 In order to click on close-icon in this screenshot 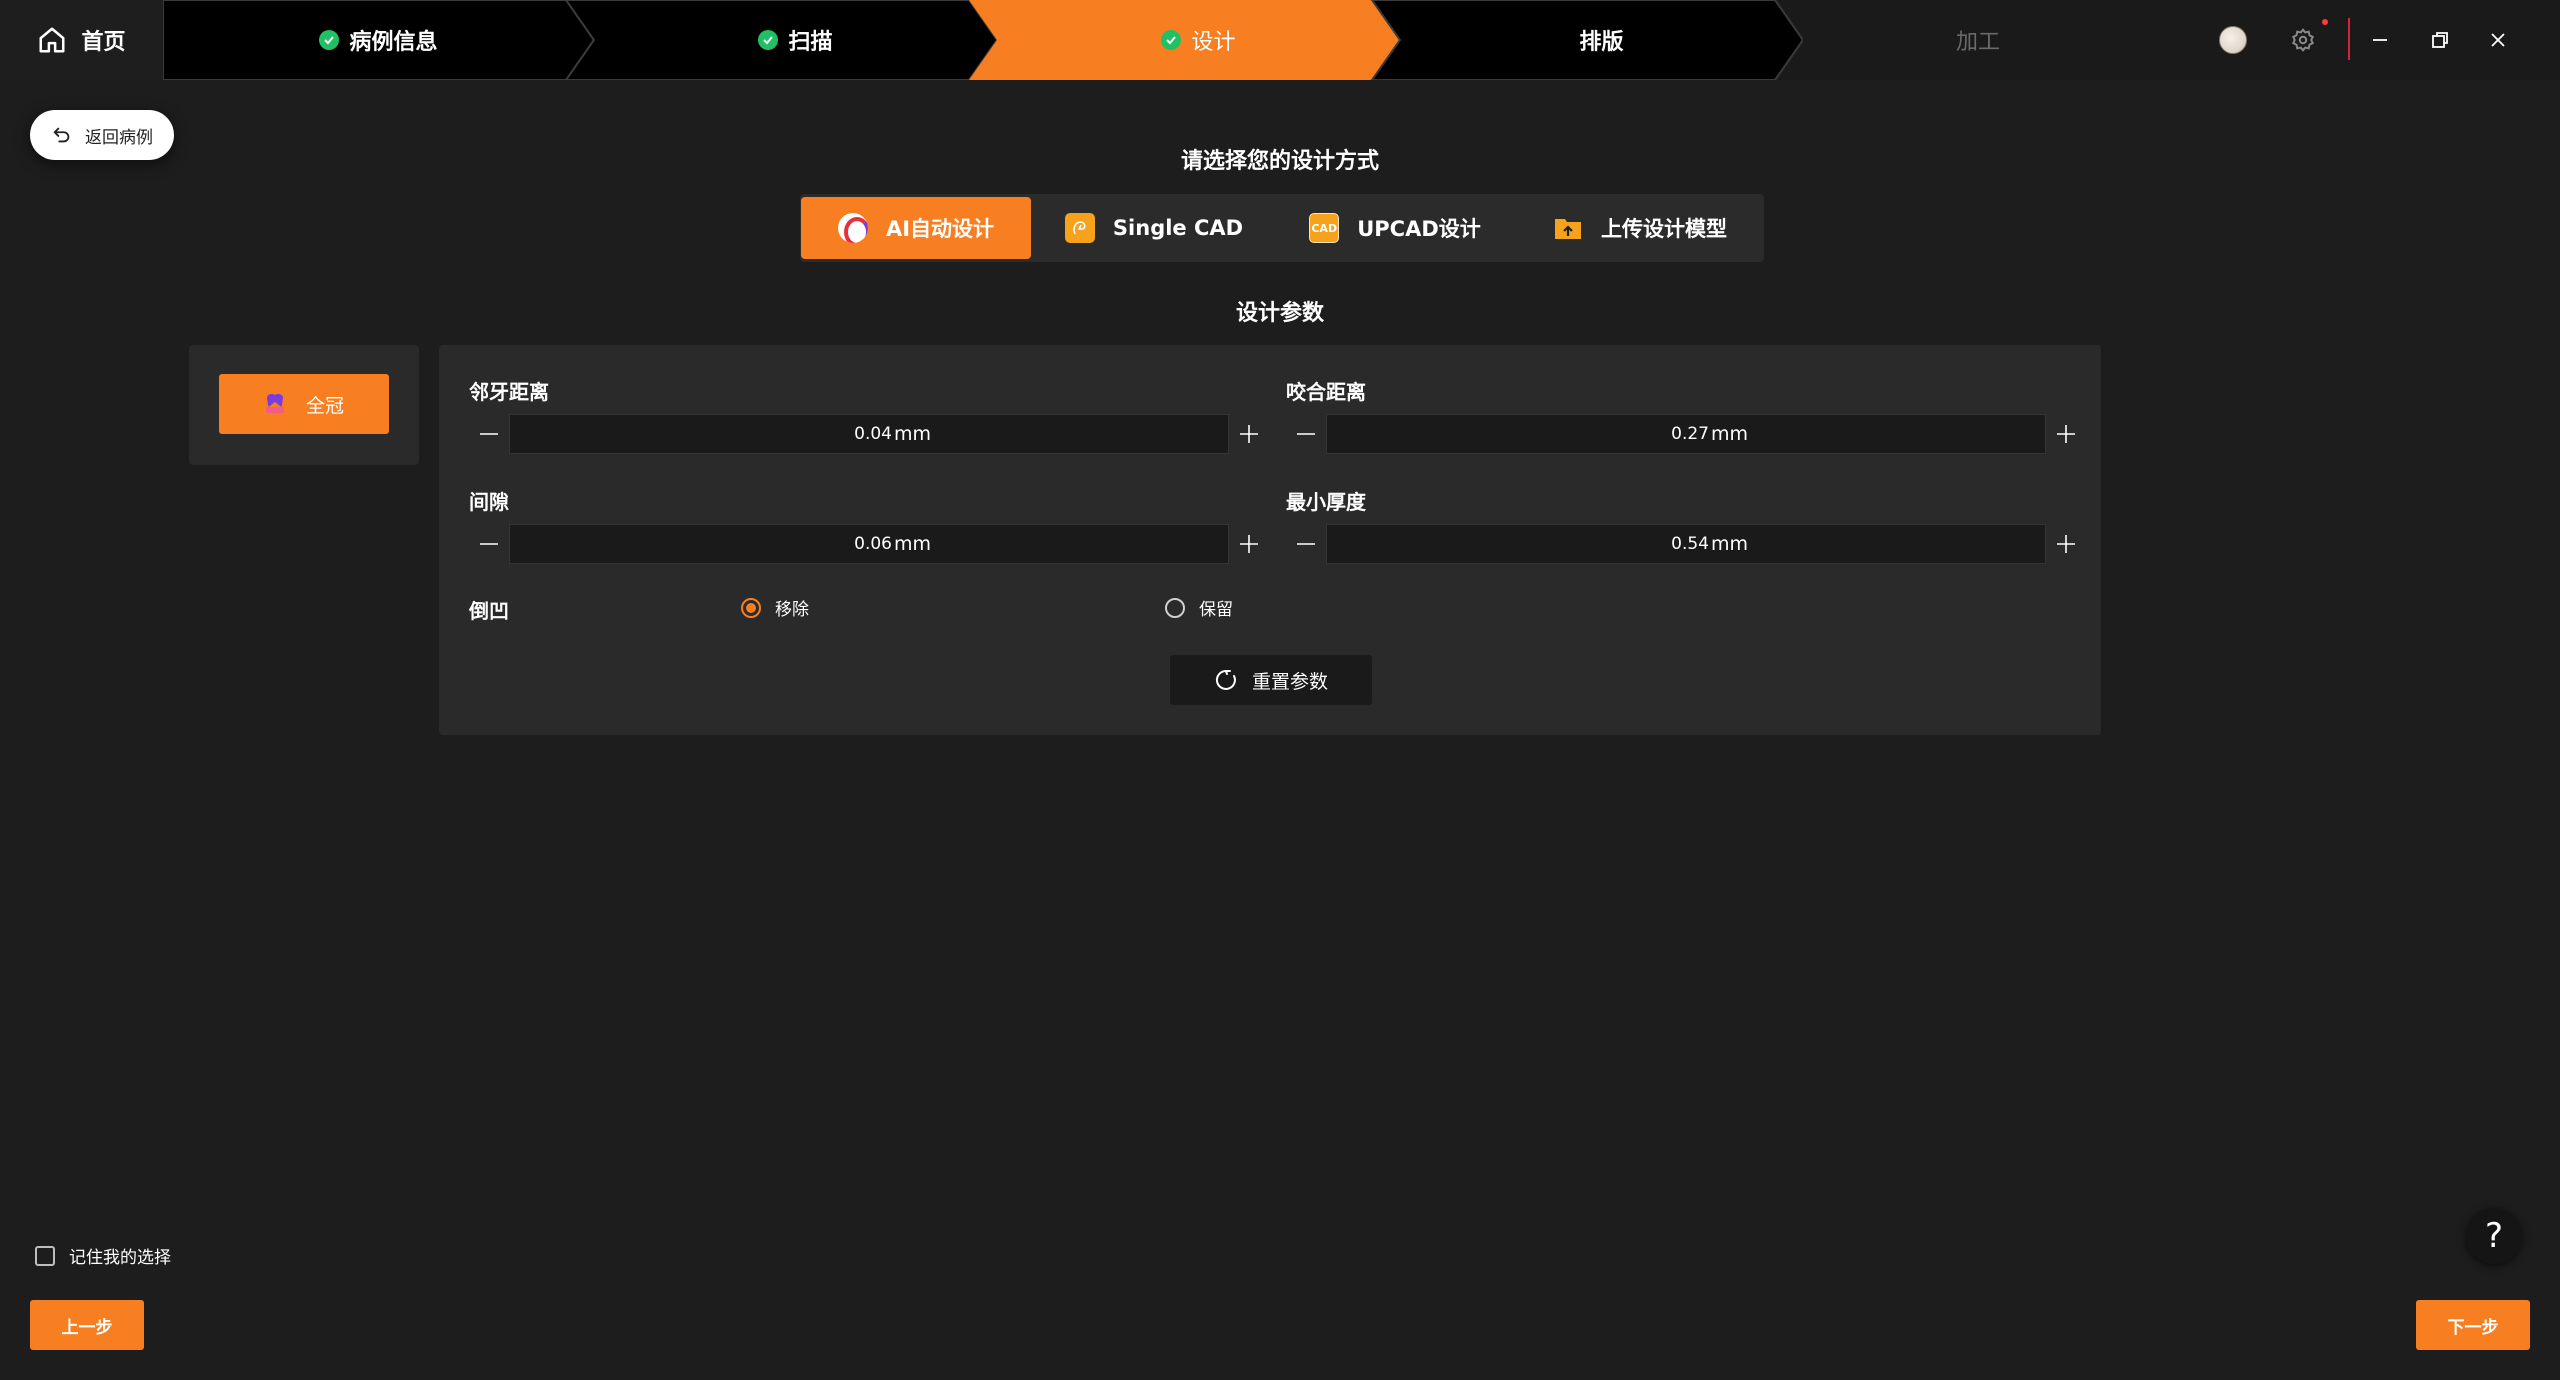, I will do `click(2498, 40)`.